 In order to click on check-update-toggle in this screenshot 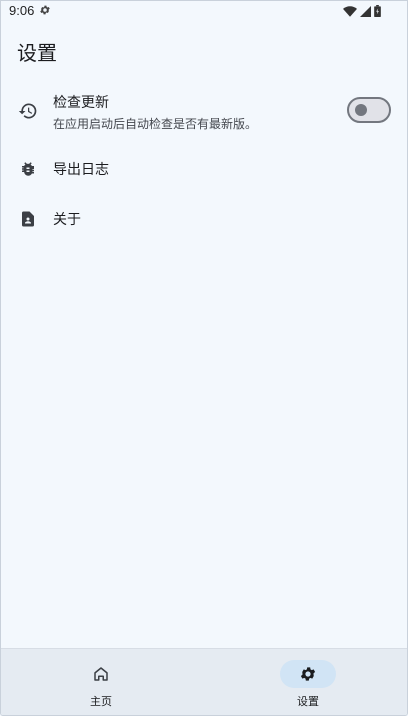, I will do `click(369, 110)`.